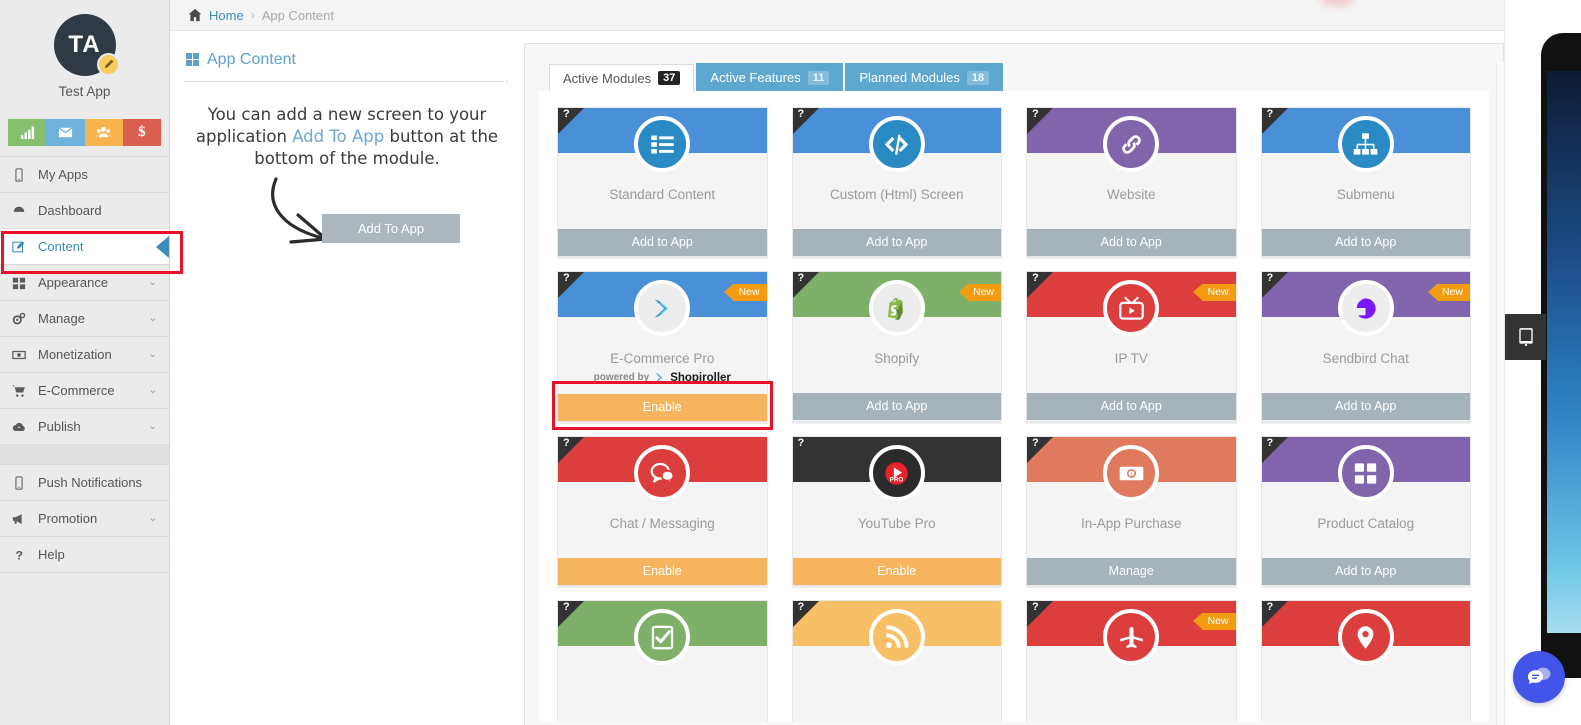 This screenshot has height=725, width=1581. What do you see at coordinates (84, 283) in the screenshot?
I see `sidebar-item-appearance: Appearance ⌄` at bounding box center [84, 283].